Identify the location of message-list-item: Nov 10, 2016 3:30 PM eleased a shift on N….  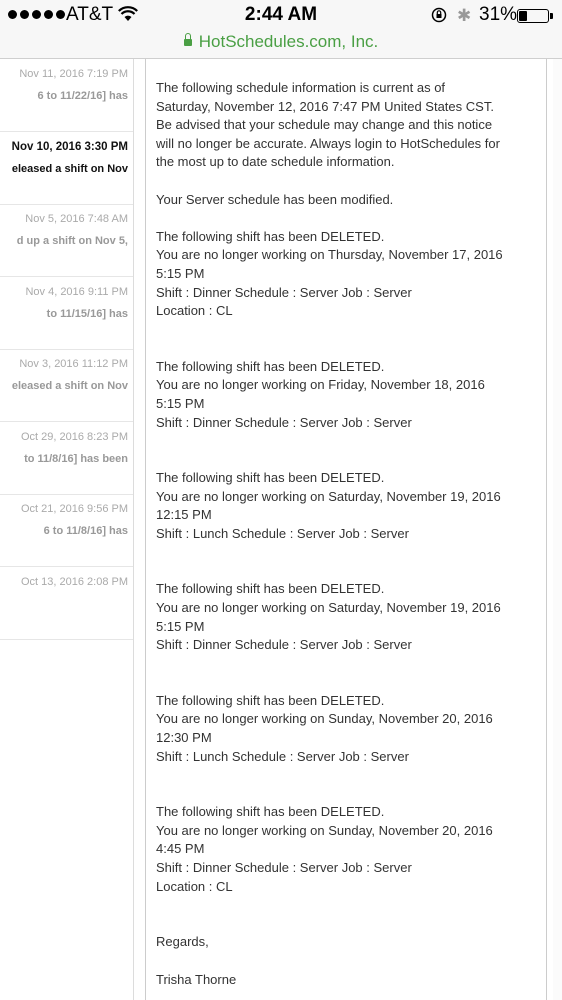
(66, 168).